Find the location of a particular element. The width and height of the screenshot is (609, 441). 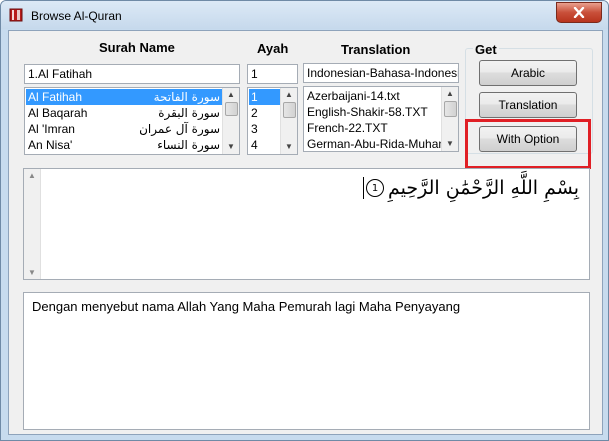

surah-arabic-name: سورة النساء is located at coordinates (188, 145).